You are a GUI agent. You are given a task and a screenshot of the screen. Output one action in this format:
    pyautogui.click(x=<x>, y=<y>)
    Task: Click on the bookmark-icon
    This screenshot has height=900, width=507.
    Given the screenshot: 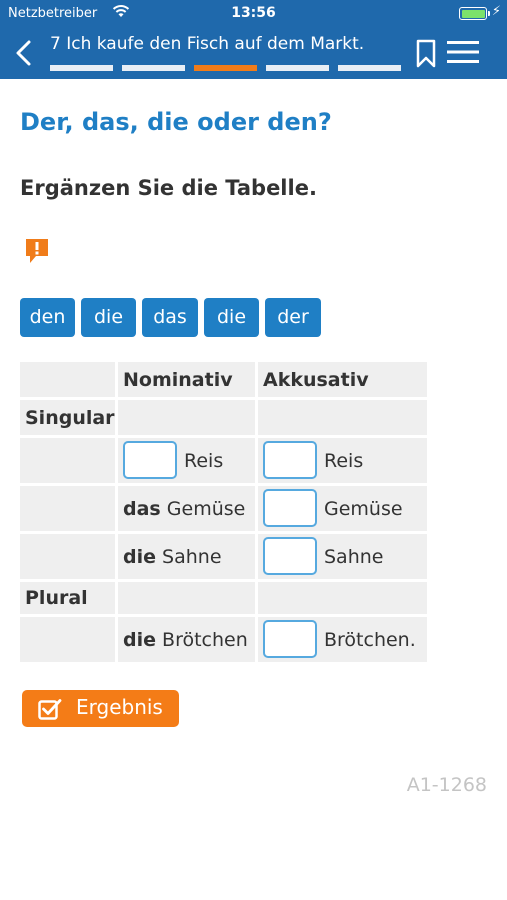 What is the action you would take?
    pyautogui.click(x=426, y=53)
    